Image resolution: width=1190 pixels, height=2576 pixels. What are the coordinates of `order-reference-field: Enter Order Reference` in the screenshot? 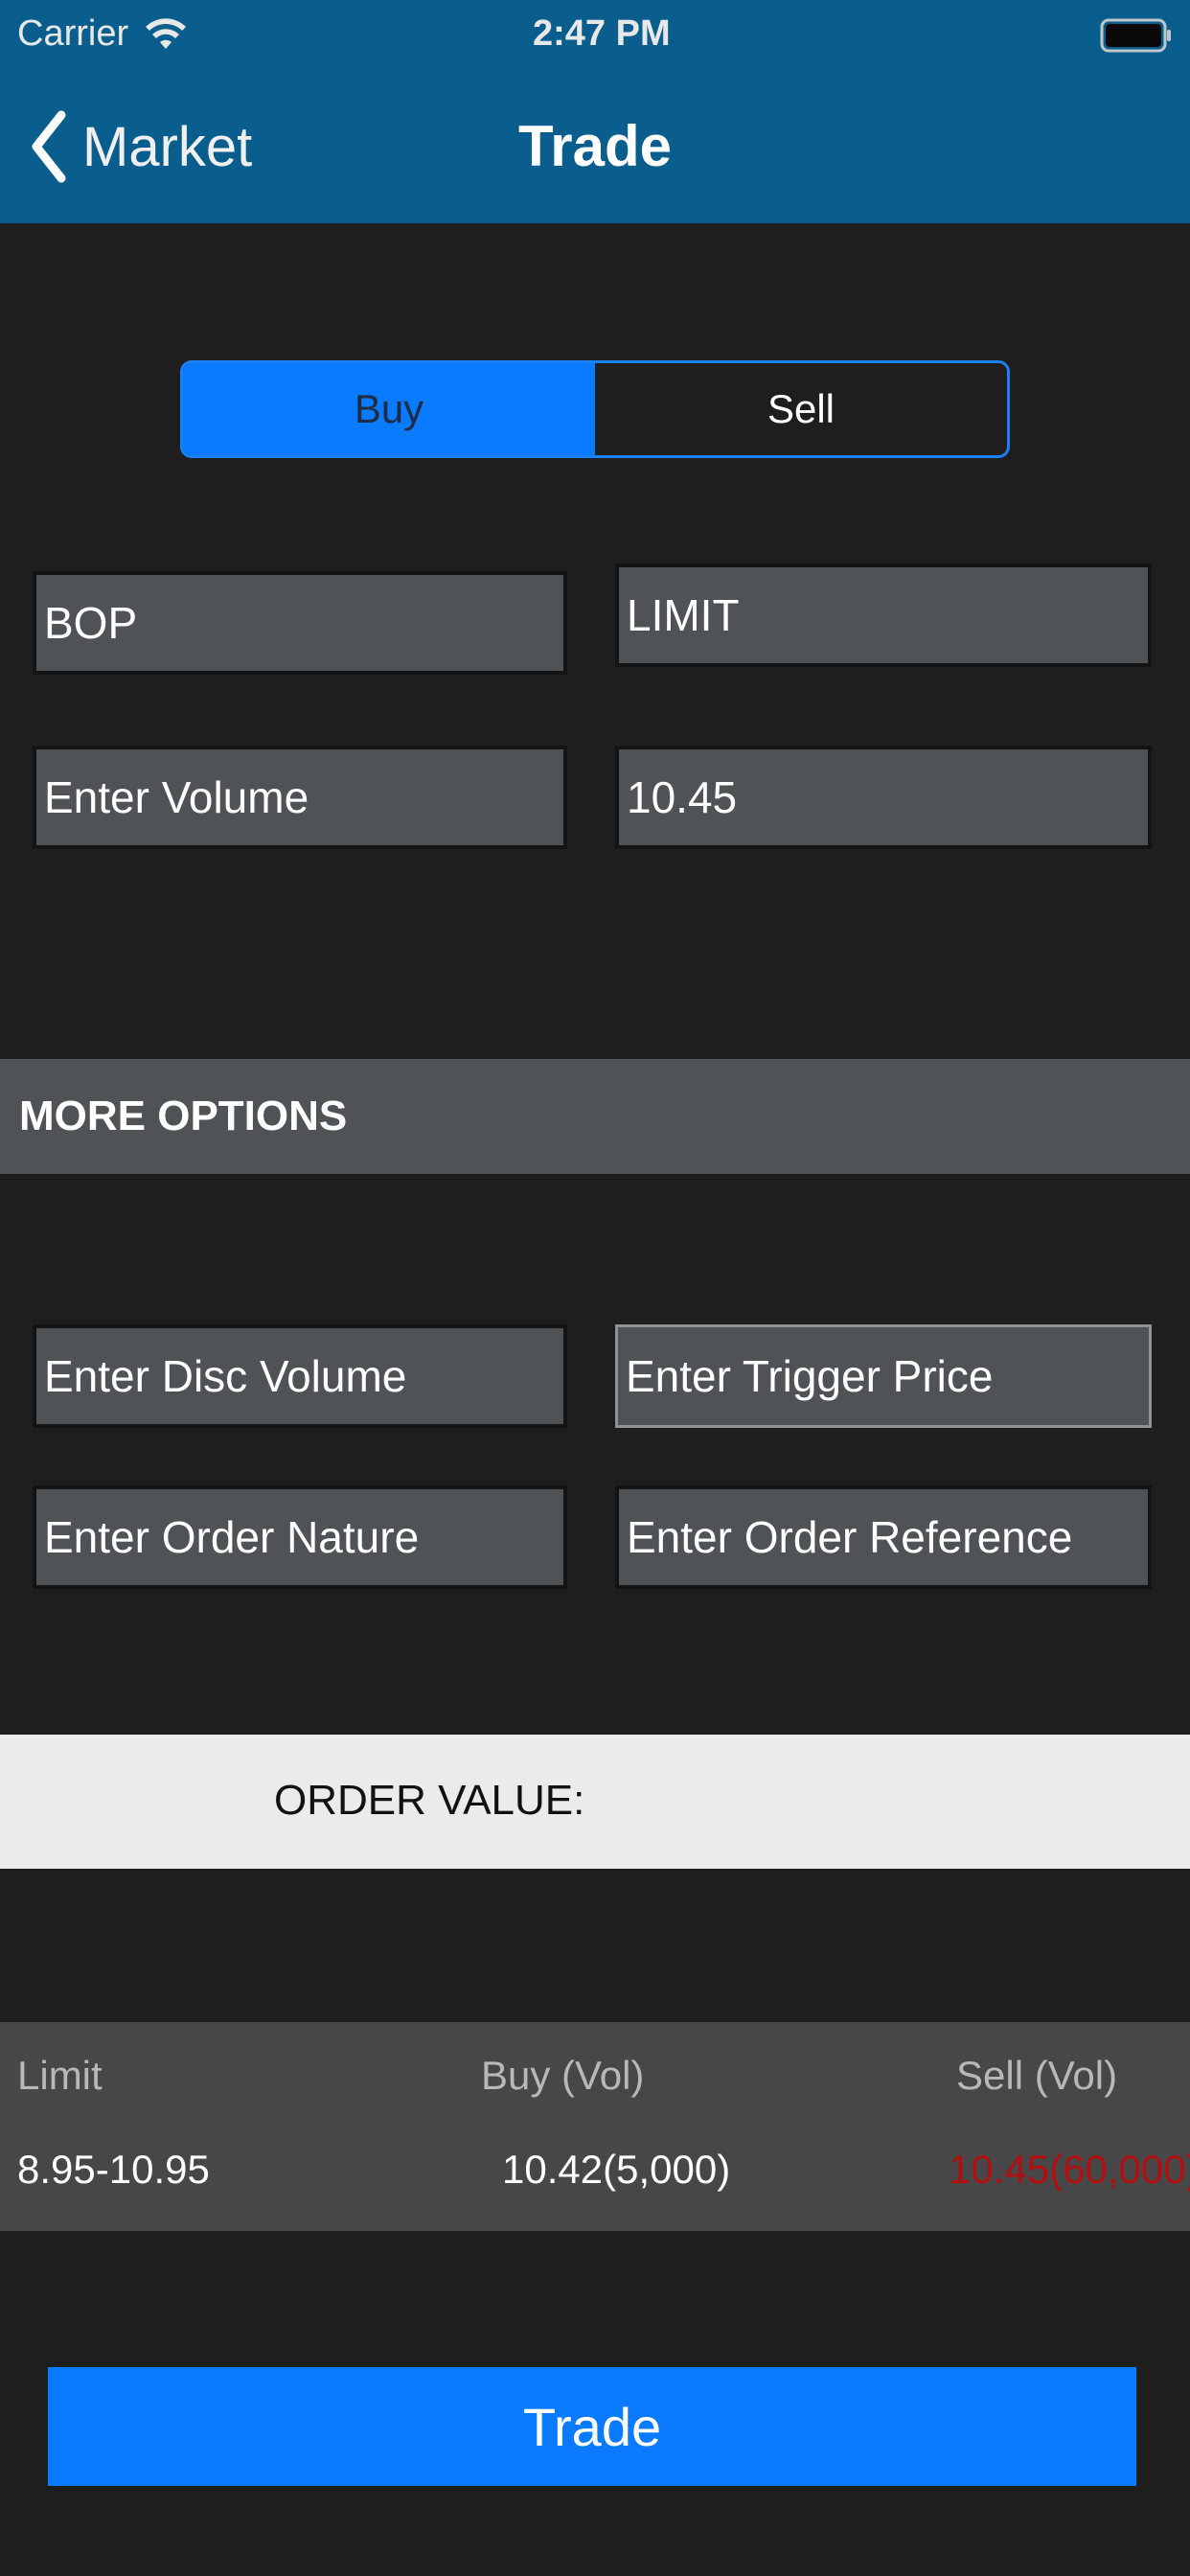 It's located at (884, 1537).